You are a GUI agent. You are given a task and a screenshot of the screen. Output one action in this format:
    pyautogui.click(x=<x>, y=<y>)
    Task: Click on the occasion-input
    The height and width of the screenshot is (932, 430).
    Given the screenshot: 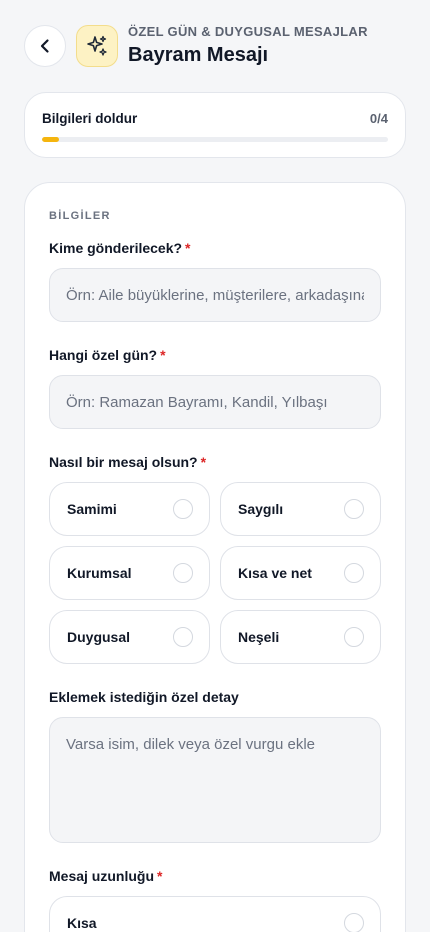 What is the action you would take?
    pyautogui.click(x=215, y=402)
    